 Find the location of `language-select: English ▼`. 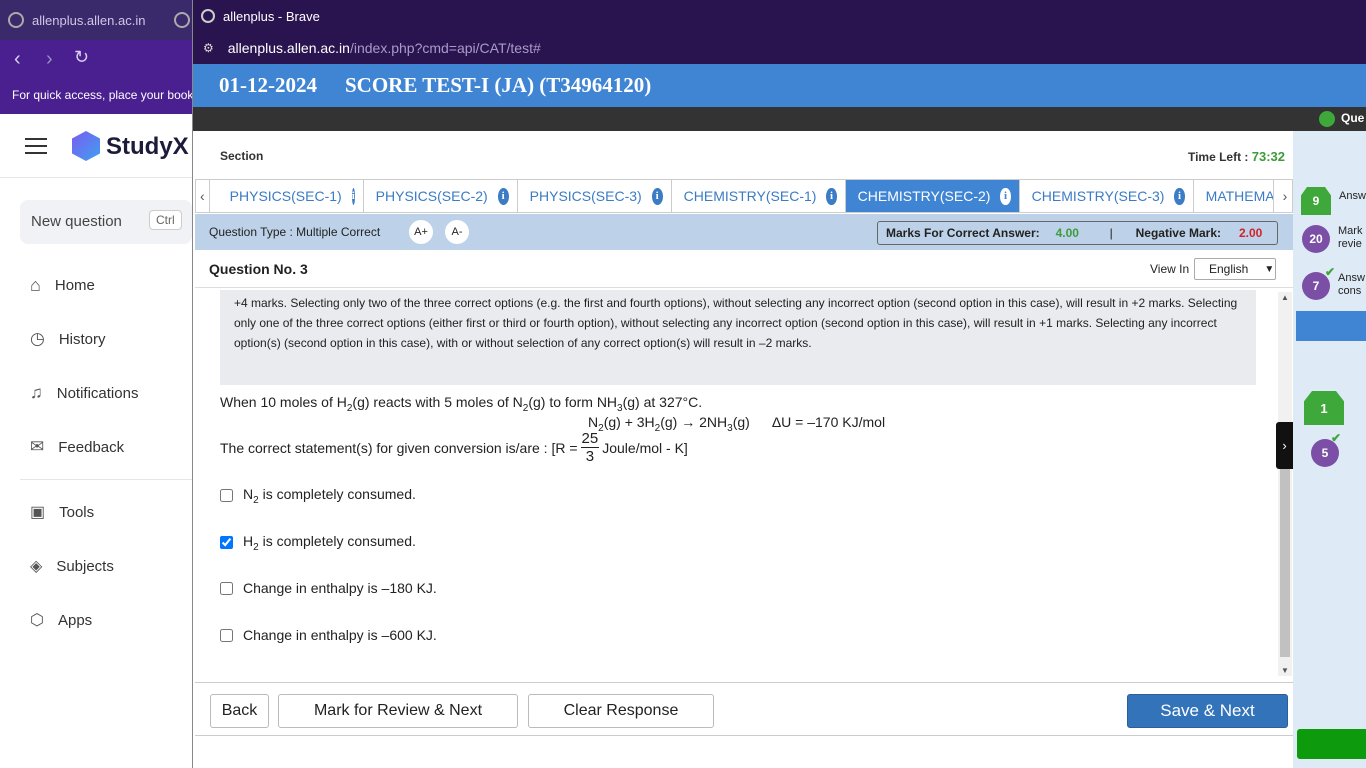

language-select: English ▼ is located at coordinates (1235, 269).